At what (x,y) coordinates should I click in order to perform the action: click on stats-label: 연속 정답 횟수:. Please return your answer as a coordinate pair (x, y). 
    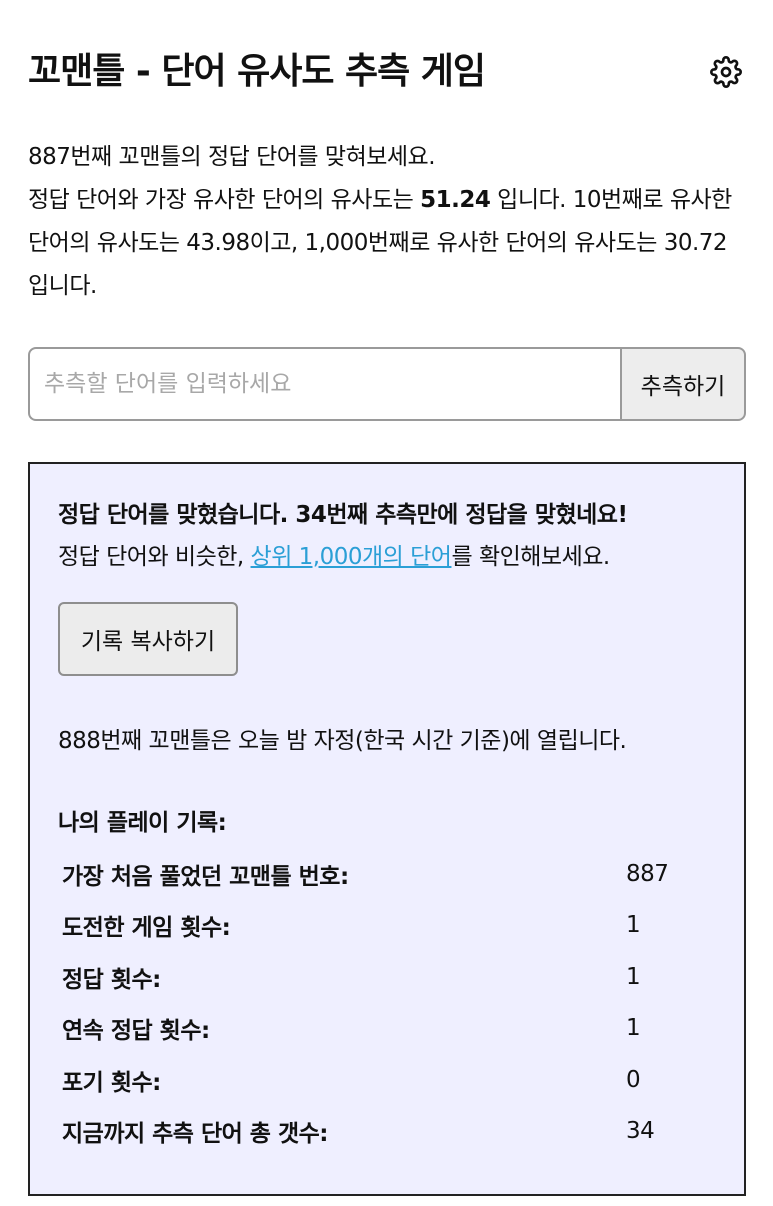
    Looking at the image, I should click on (136, 1031).